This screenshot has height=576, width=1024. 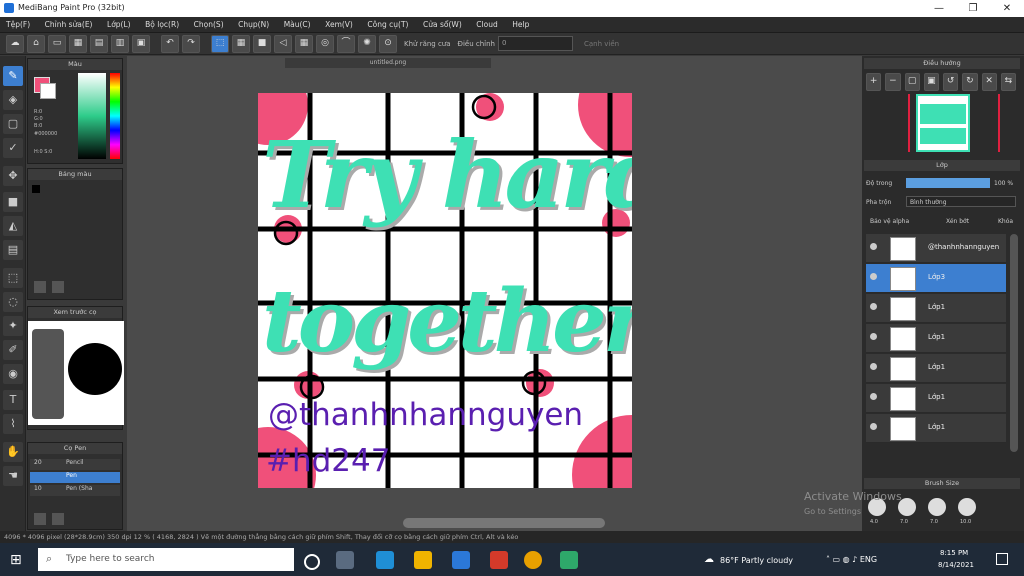 I want to click on menu-edit: Chỉnh sửa(E), so click(x=69, y=25).